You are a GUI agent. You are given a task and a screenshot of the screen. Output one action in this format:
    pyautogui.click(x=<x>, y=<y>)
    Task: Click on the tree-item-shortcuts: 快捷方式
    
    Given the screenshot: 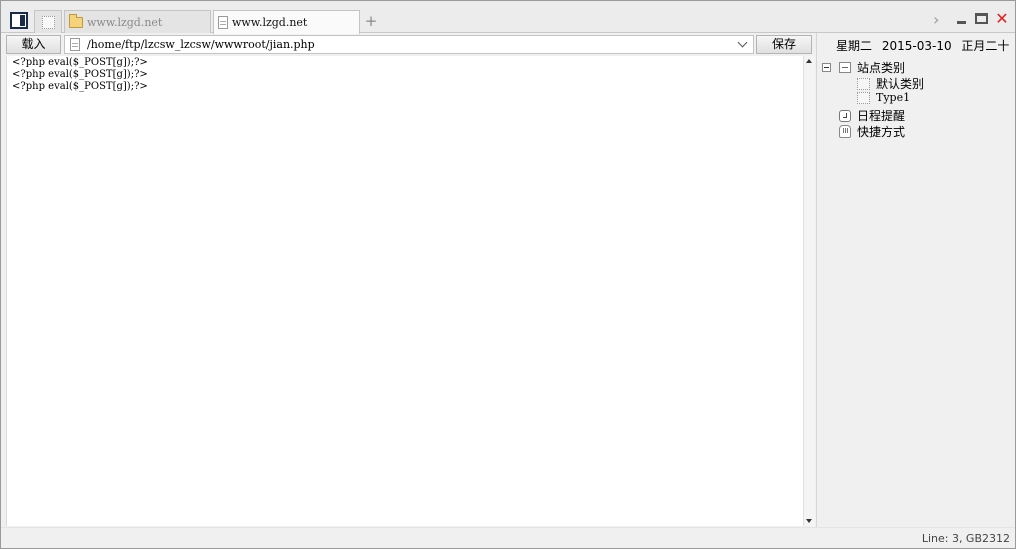 What is the action you would take?
    pyautogui.click(x=872, y=131)
    